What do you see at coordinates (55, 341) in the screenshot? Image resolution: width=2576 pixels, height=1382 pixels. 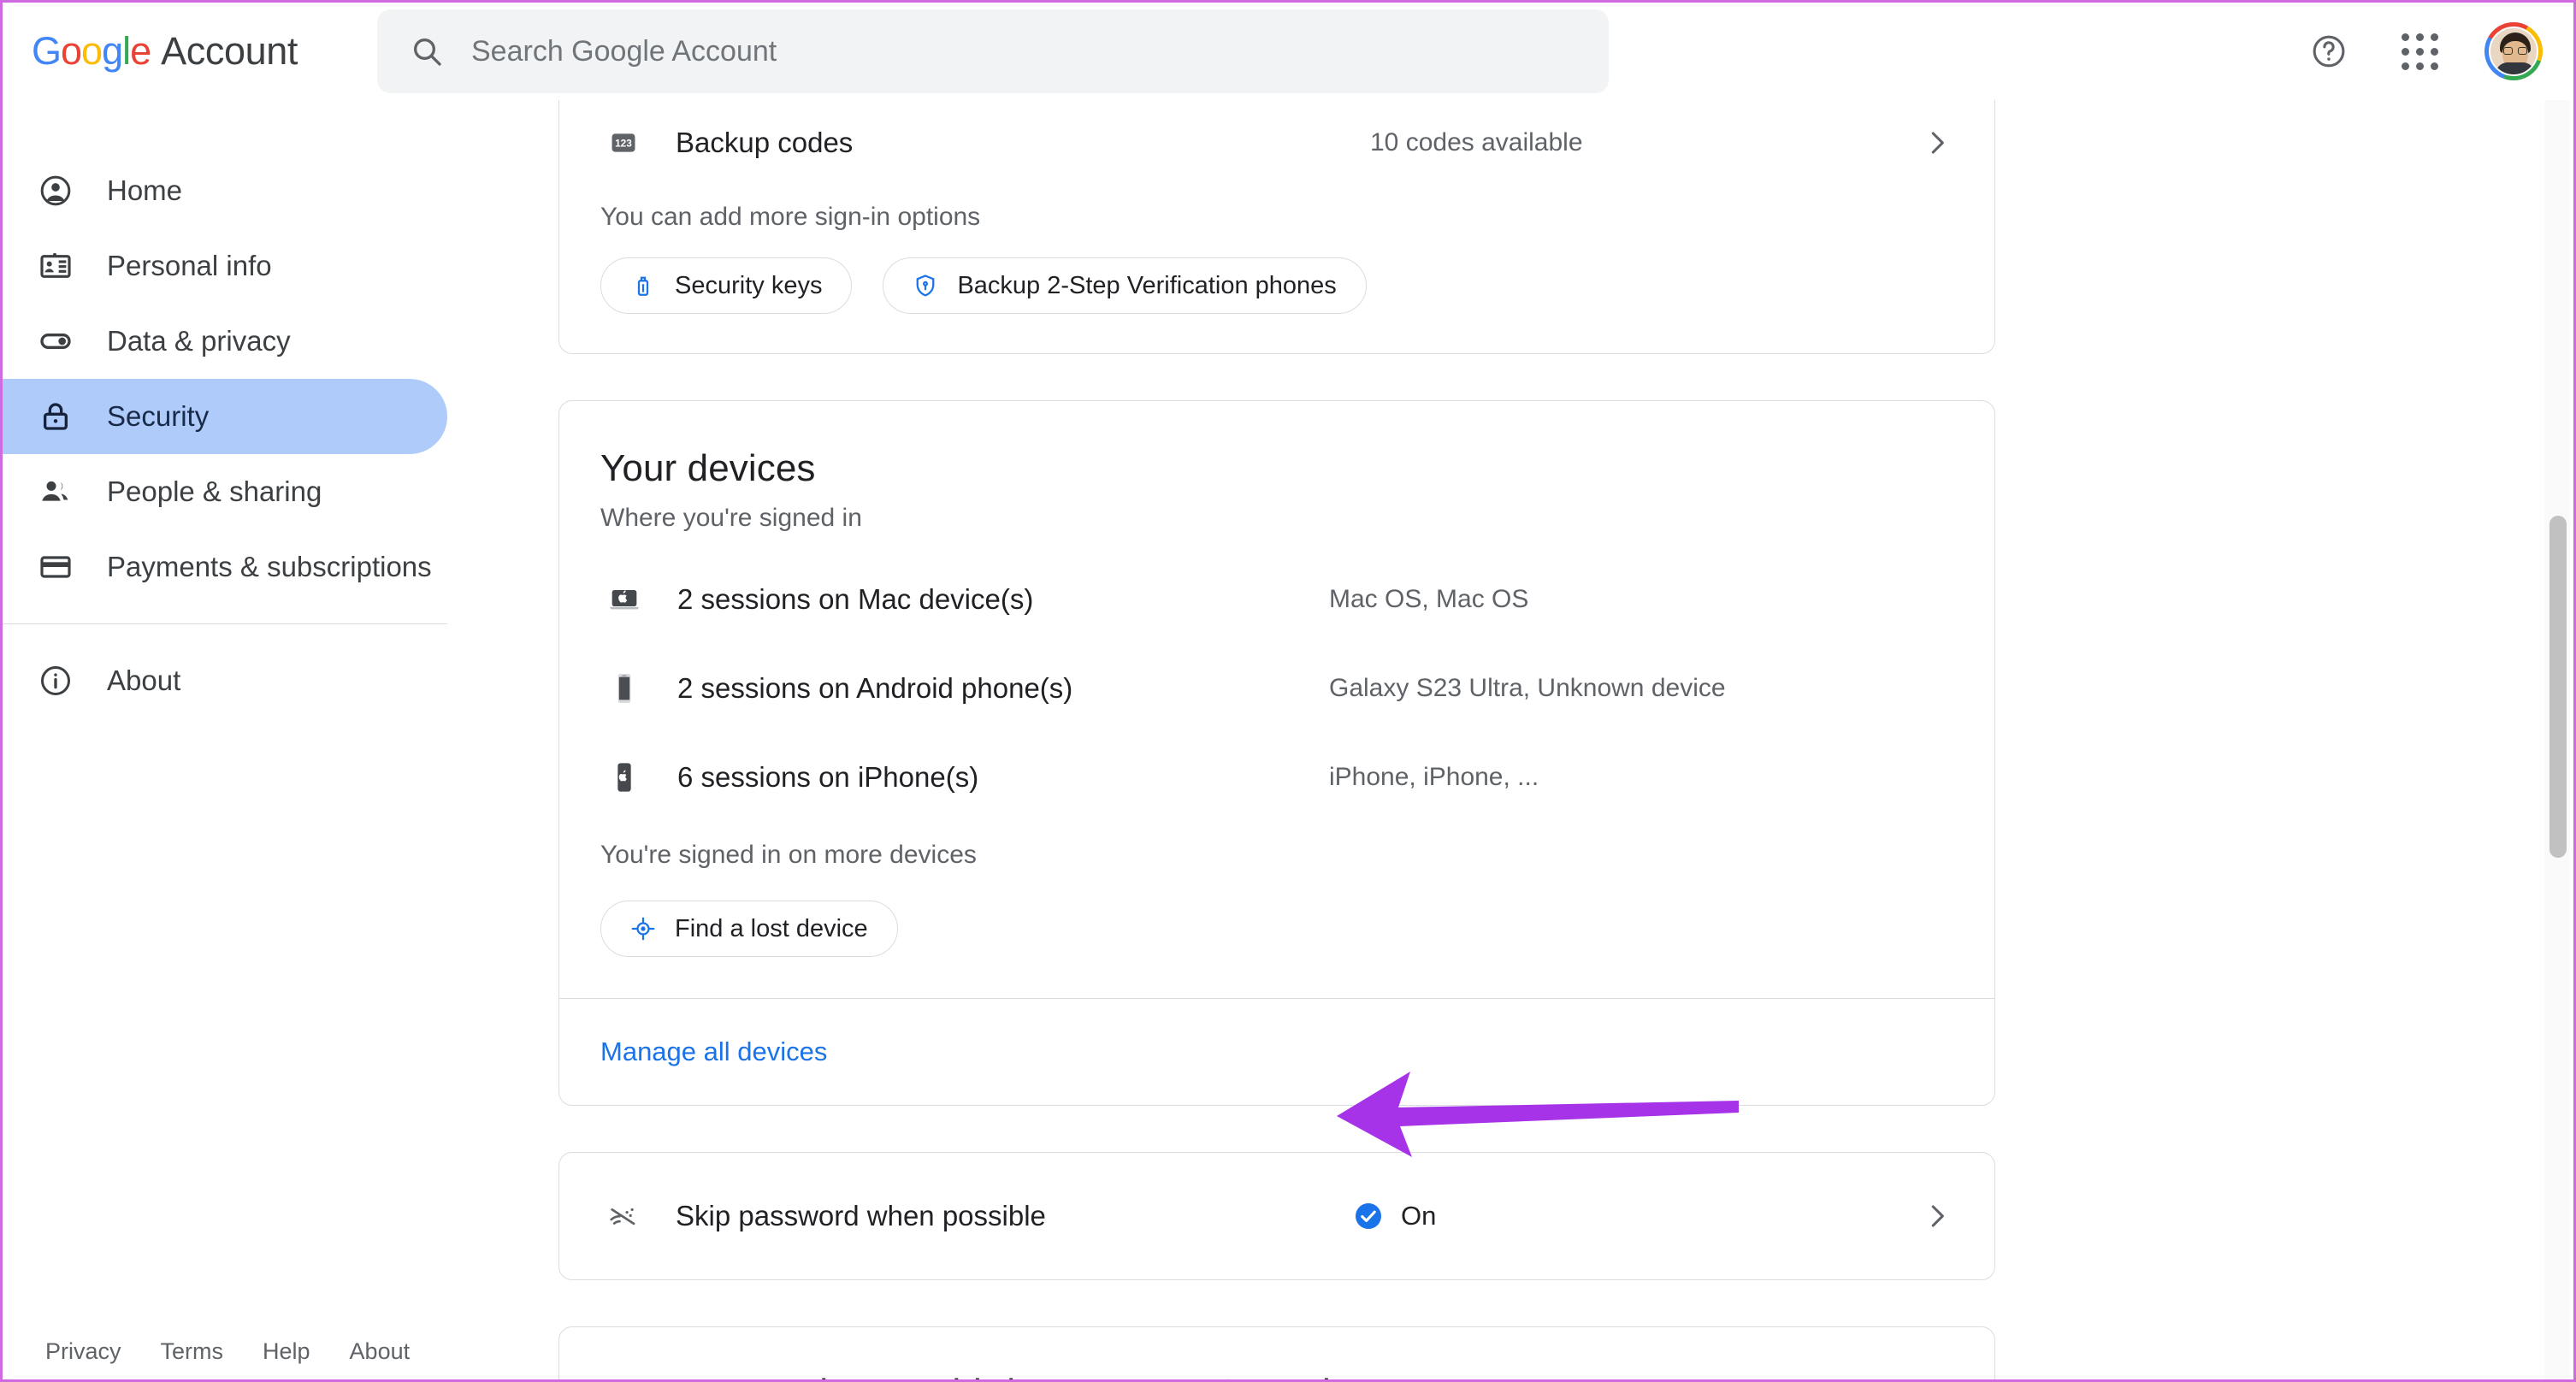 I see `toggle-switch-icon` at bounding box center [55, 341].